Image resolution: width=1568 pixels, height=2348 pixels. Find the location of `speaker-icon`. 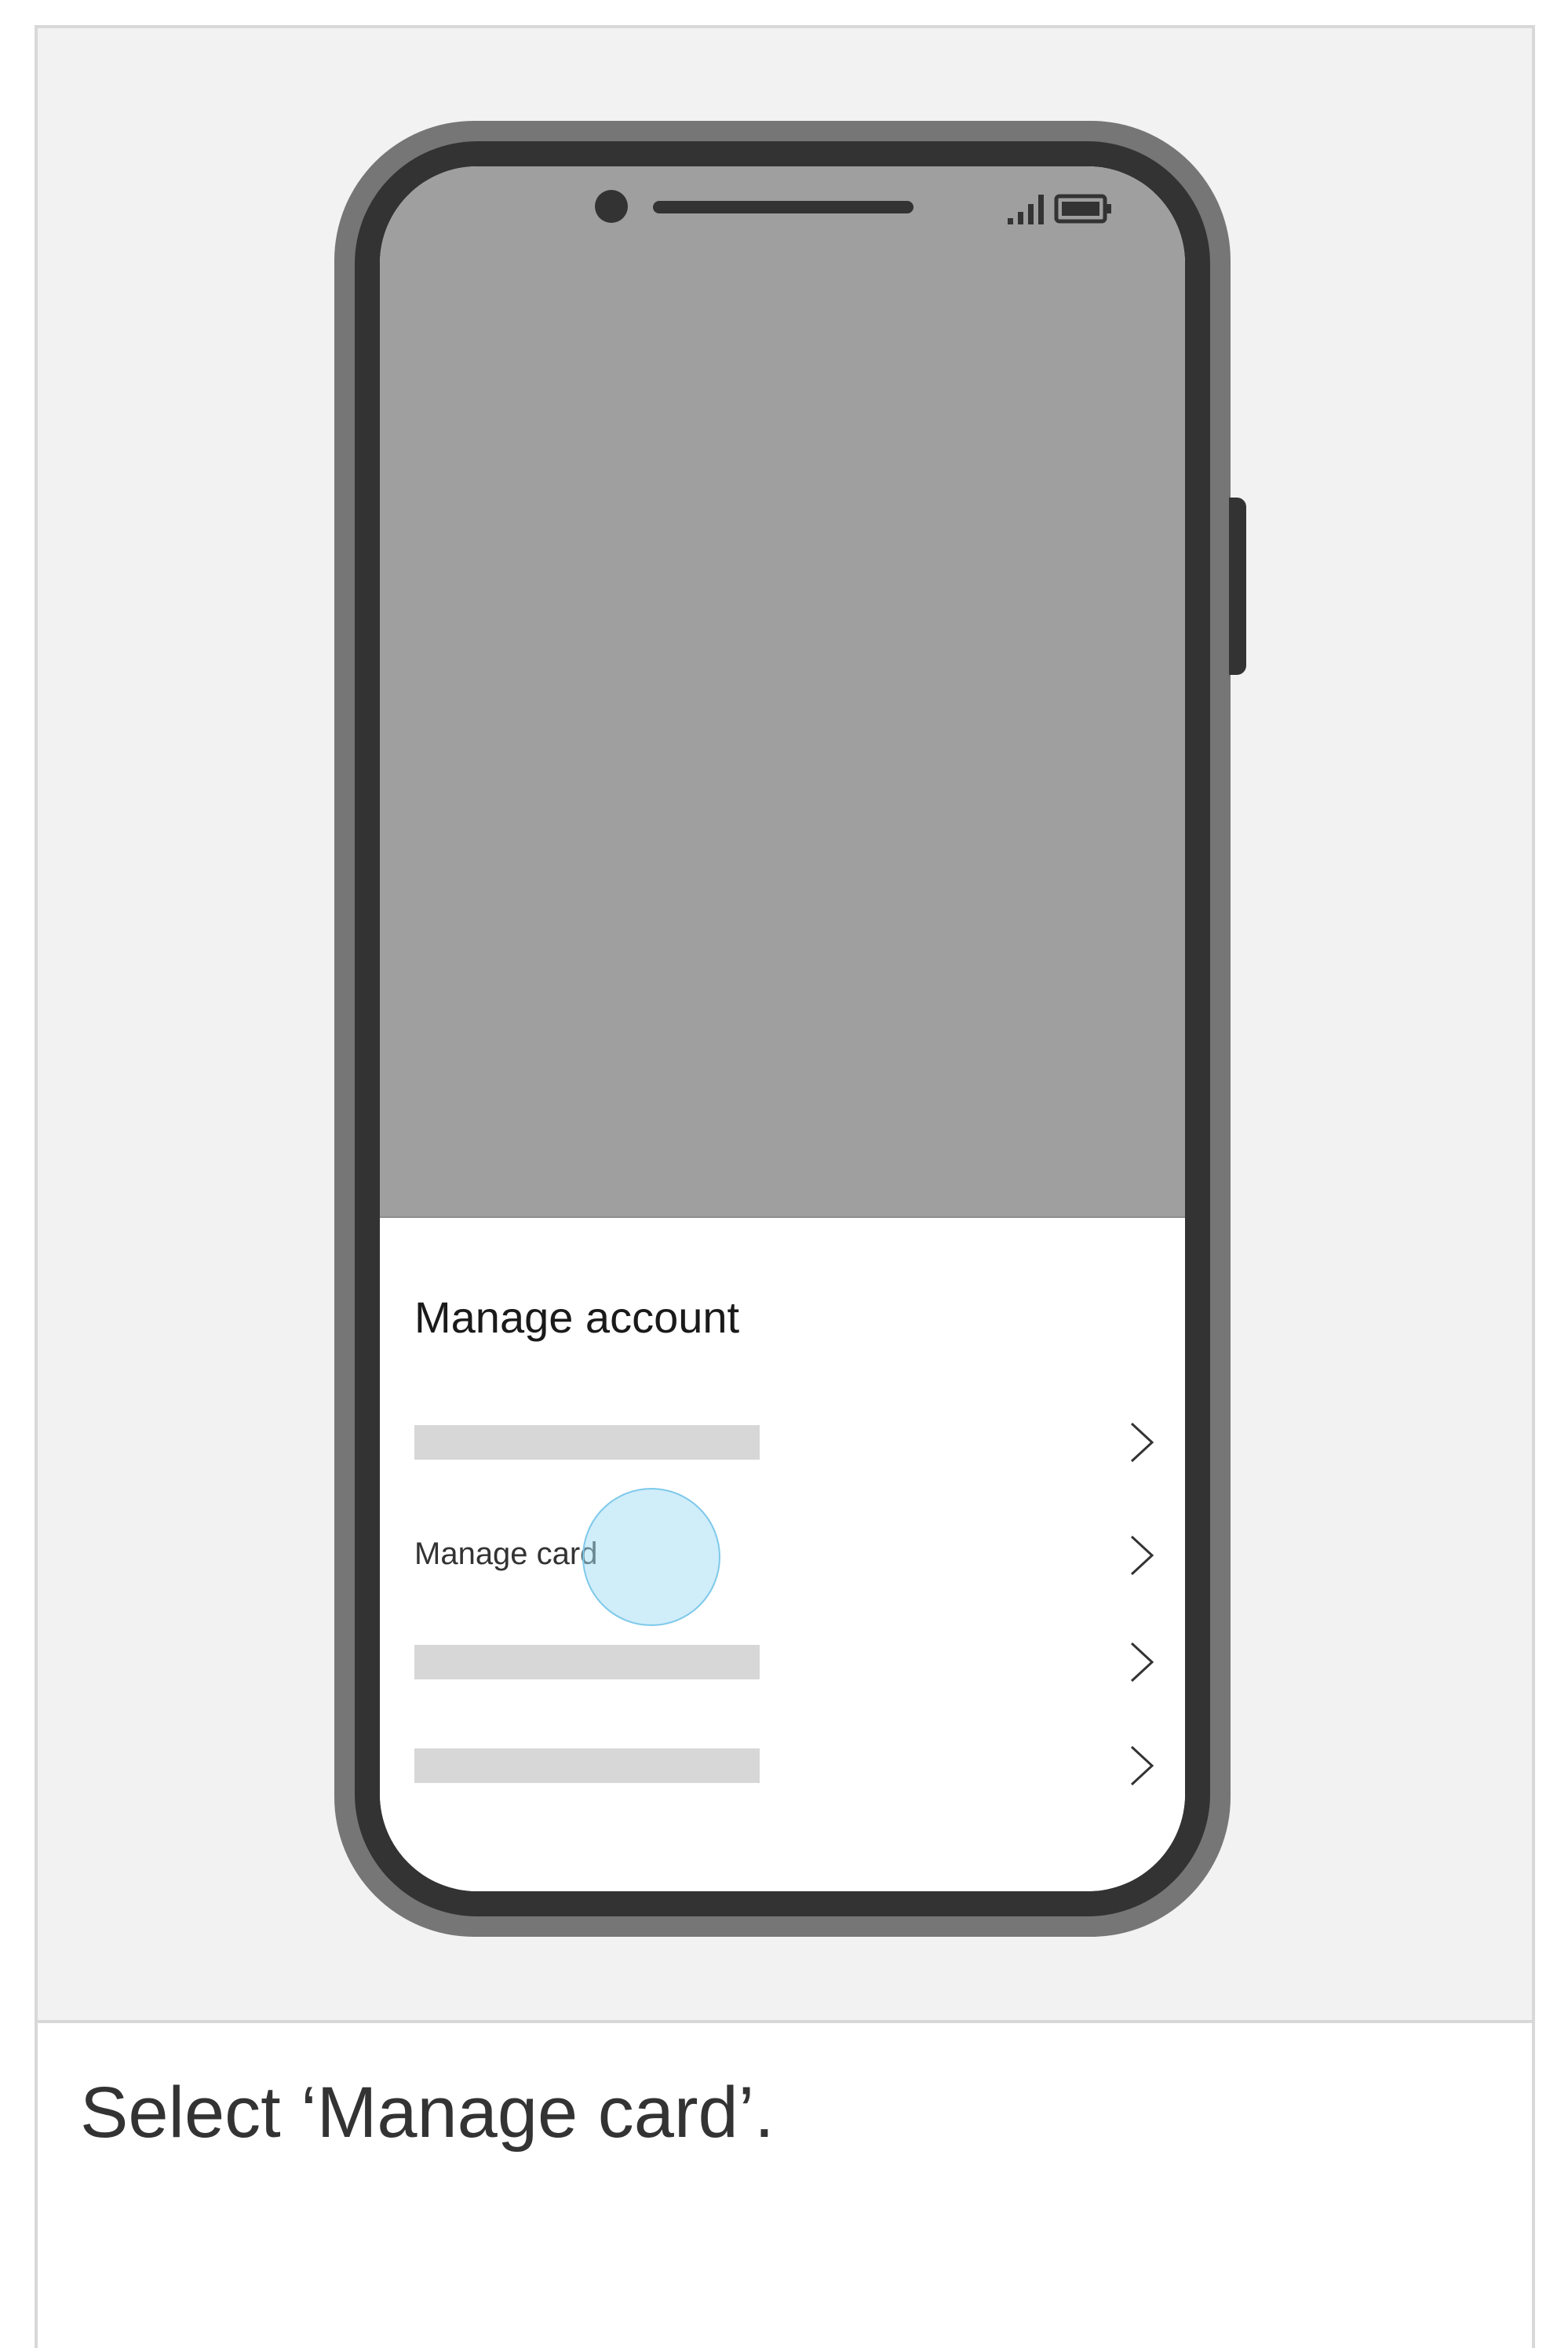

speaker-icon is located at coordinates (783, 207).